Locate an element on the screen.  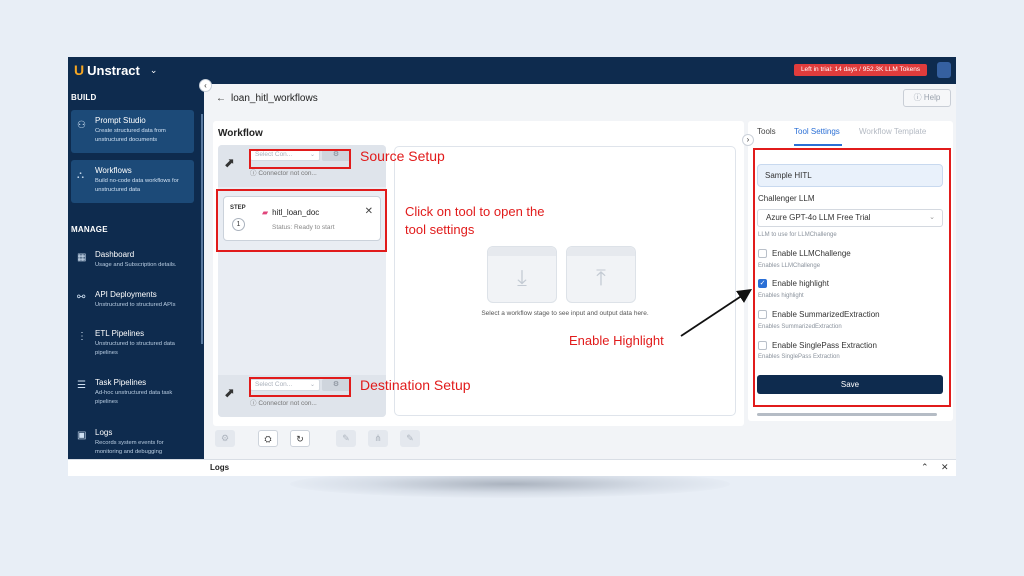
reset-button: ↻ is located at coordinates (300, 438).